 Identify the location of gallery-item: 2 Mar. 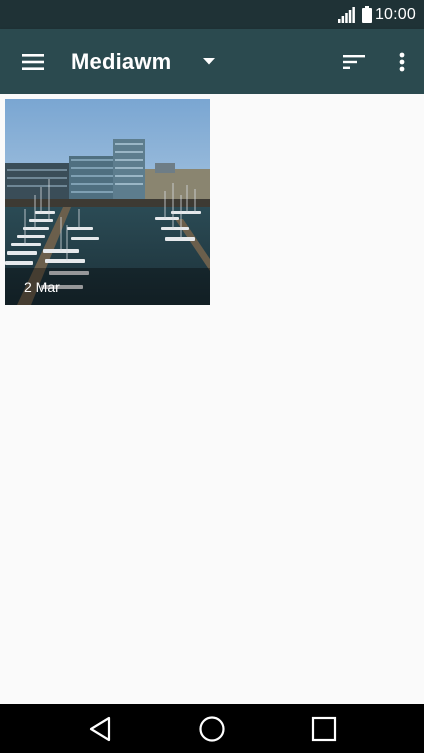
(107, 202).